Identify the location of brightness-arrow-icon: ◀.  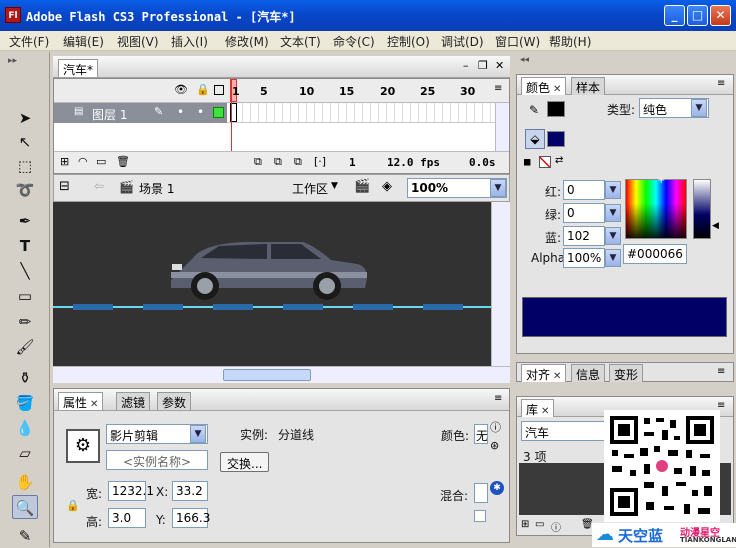
(715, 226).